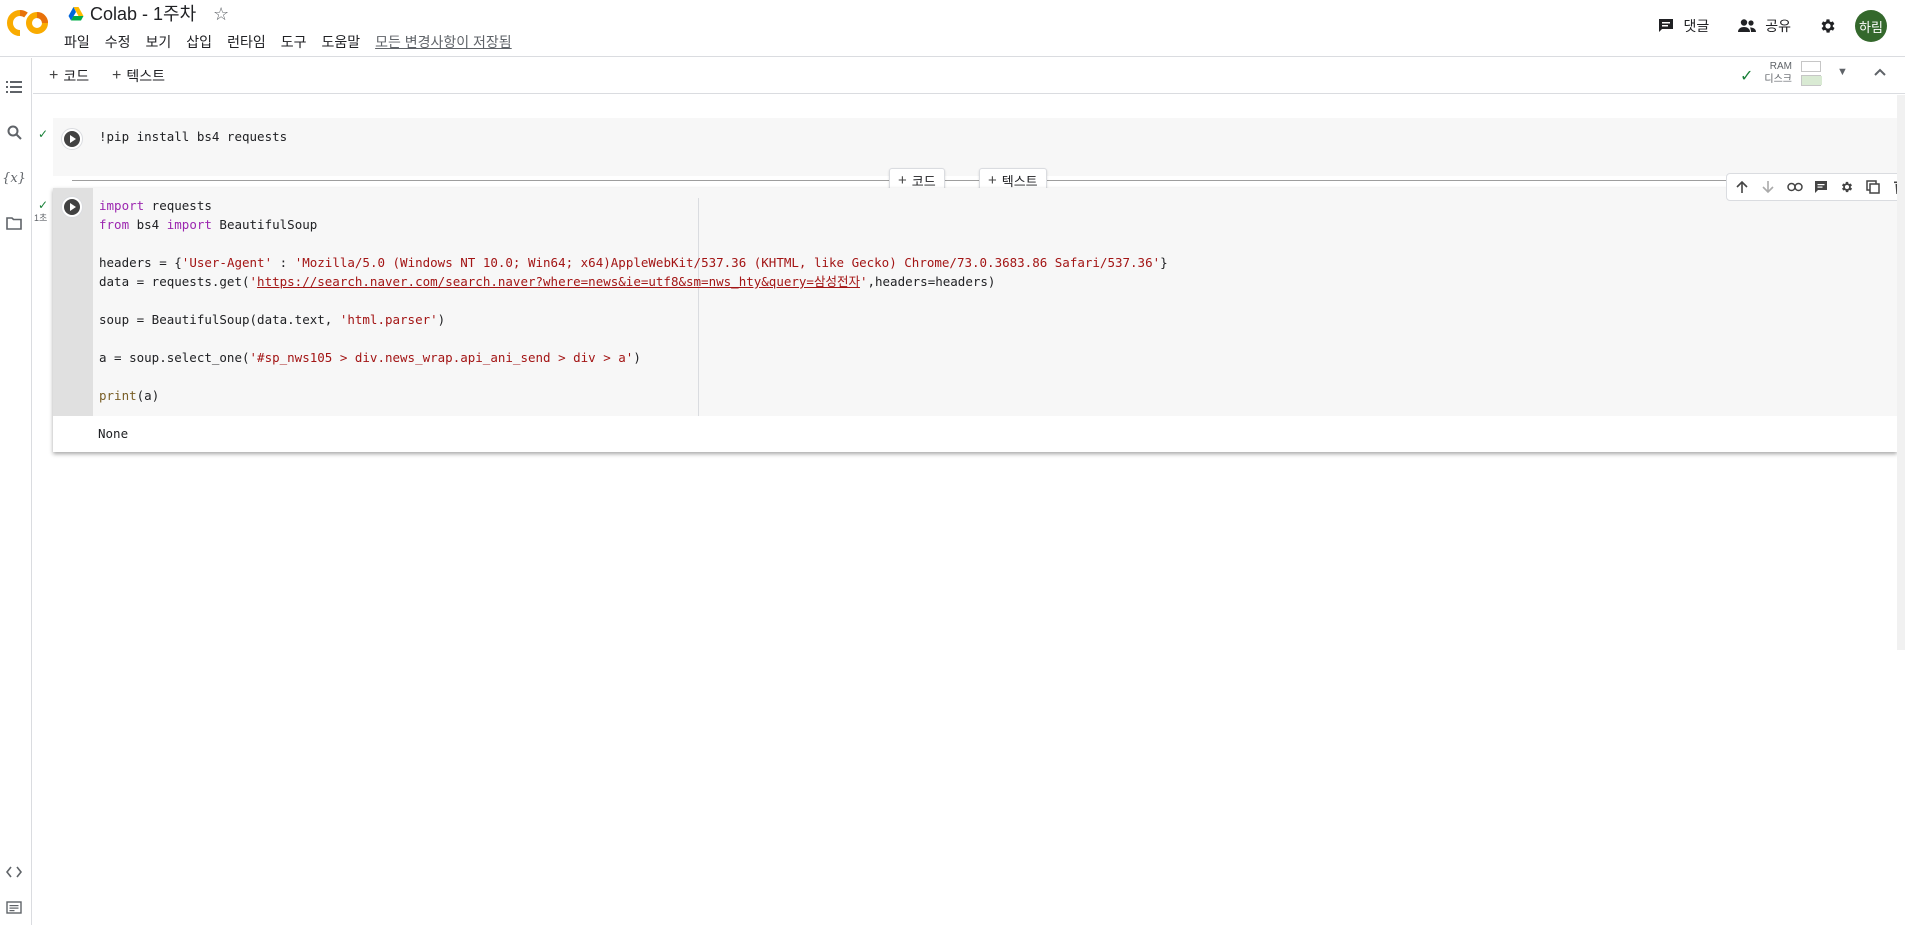 This screenshot has width=1905, height=925. I want to click on left-sidebar: {x}, so click(16, 491).